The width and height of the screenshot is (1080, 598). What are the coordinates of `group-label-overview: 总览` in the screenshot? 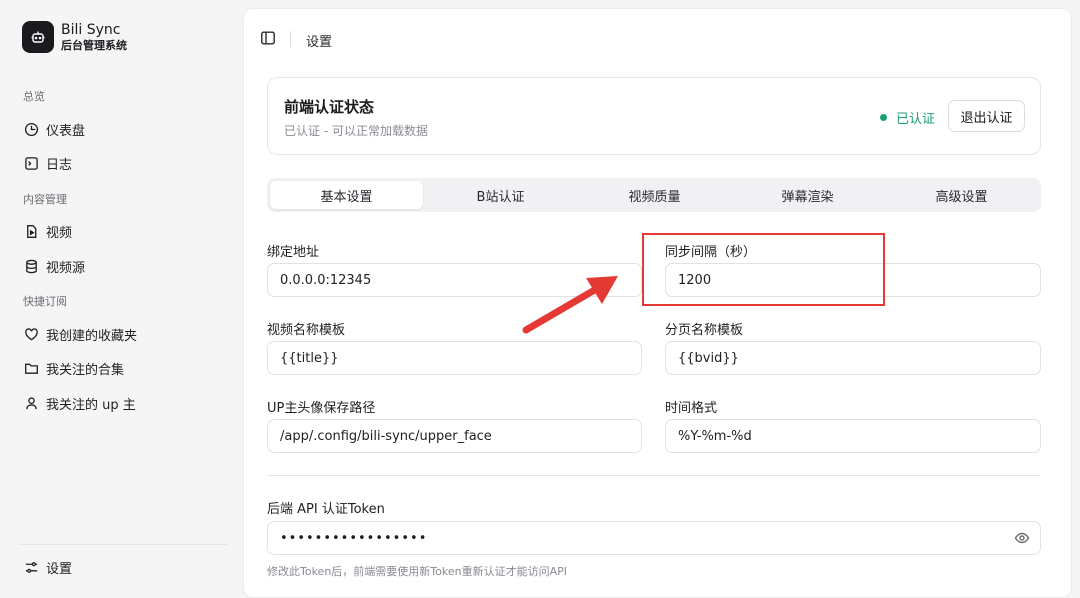 It's located at (34, 96).